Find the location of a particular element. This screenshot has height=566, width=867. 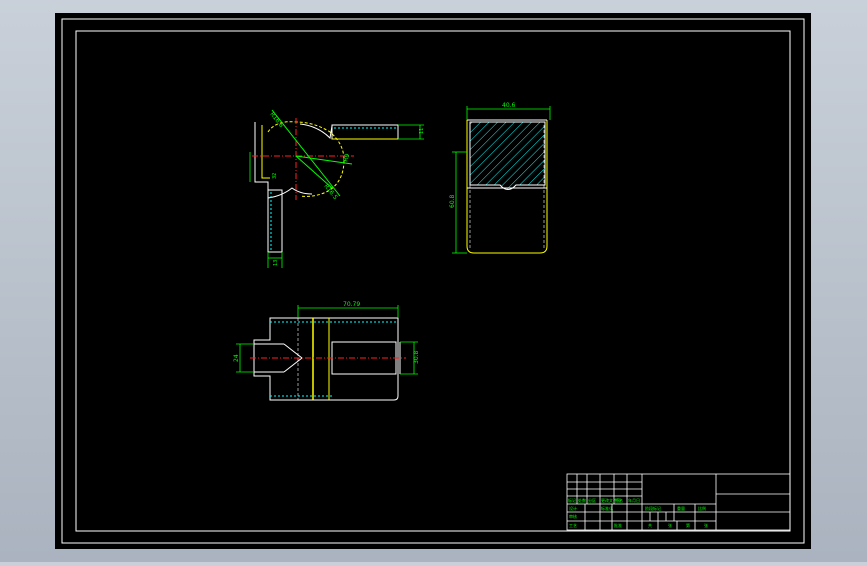

dim-side-width: 40.6 is located at coordinates (509, 105).